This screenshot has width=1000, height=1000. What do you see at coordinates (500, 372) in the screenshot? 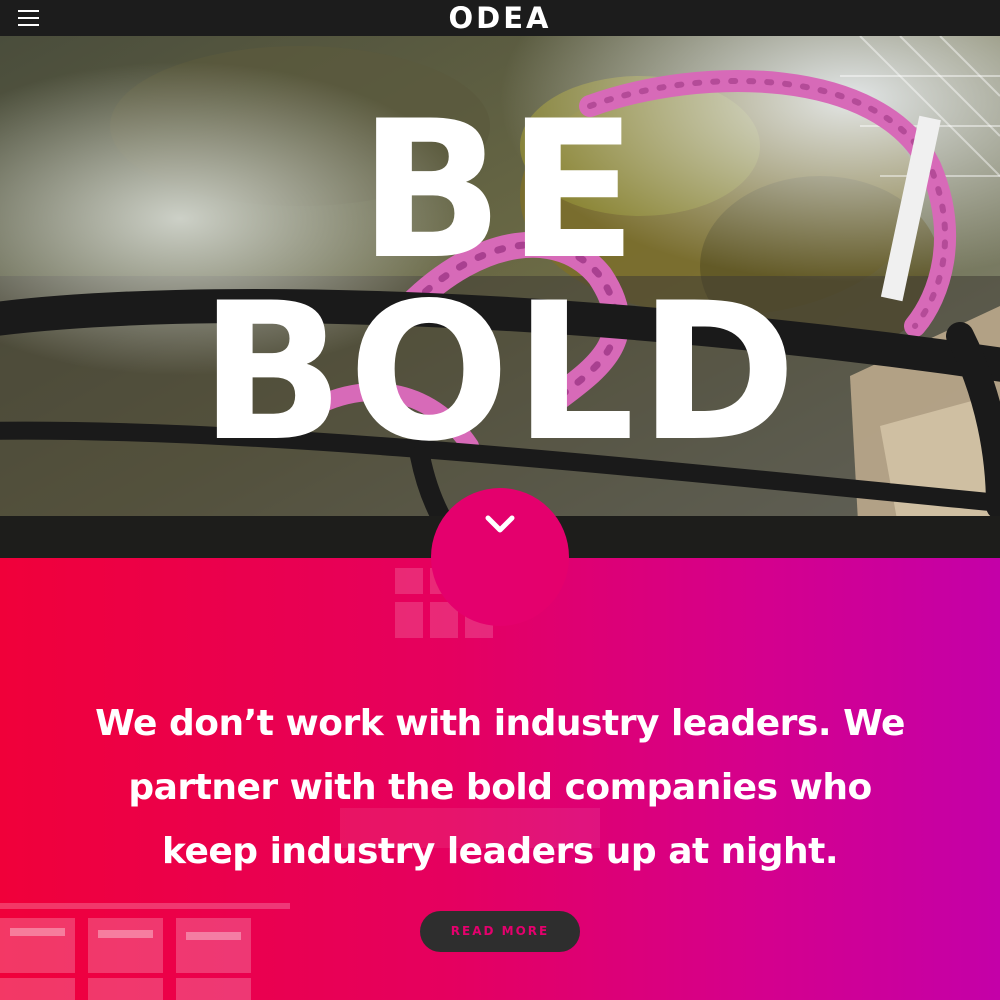
I see `headline-line-bold: BOLD` at bounding box center [500, 372].